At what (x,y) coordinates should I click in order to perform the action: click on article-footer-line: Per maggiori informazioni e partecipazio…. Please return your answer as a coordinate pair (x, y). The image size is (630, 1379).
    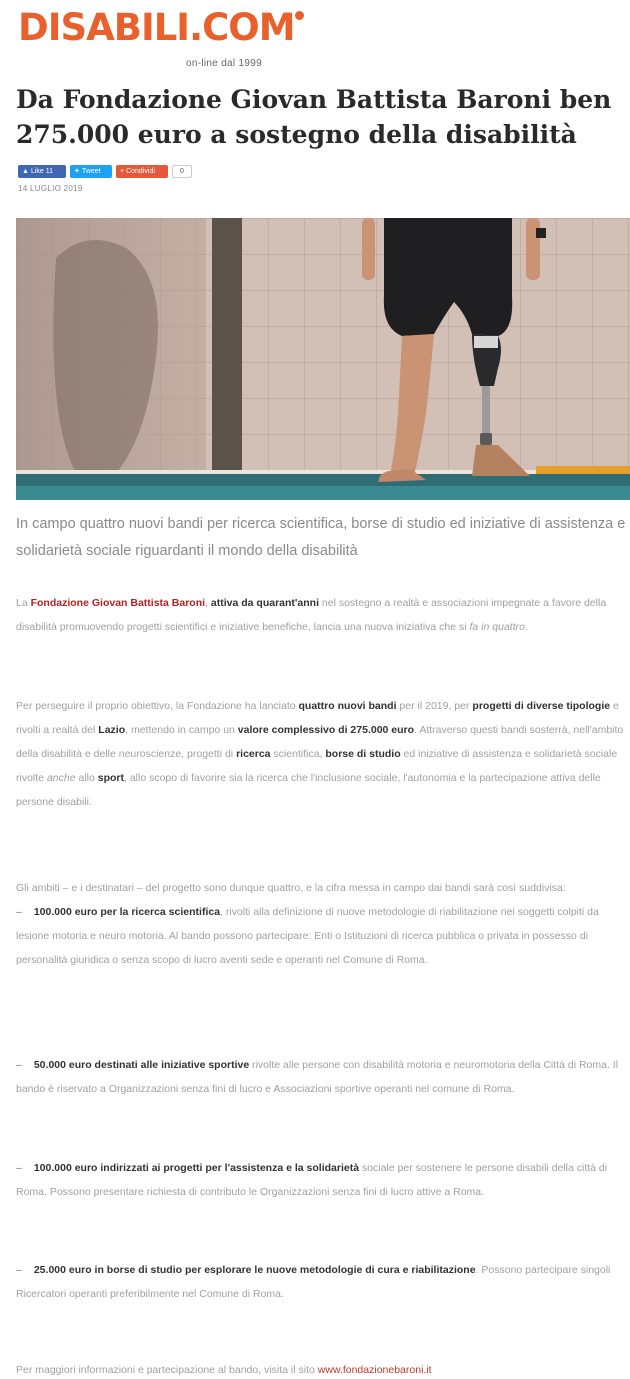
    Looking at the image, I should click on (323, 1368).